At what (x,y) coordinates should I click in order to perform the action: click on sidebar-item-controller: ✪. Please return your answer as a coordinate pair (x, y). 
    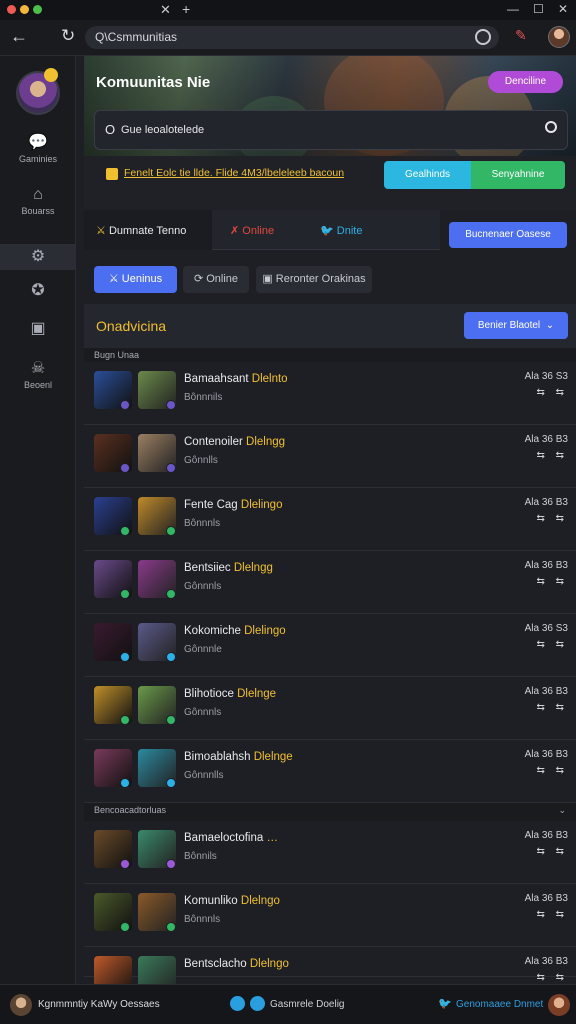
    Looking at the image, I should click on (38, 291).